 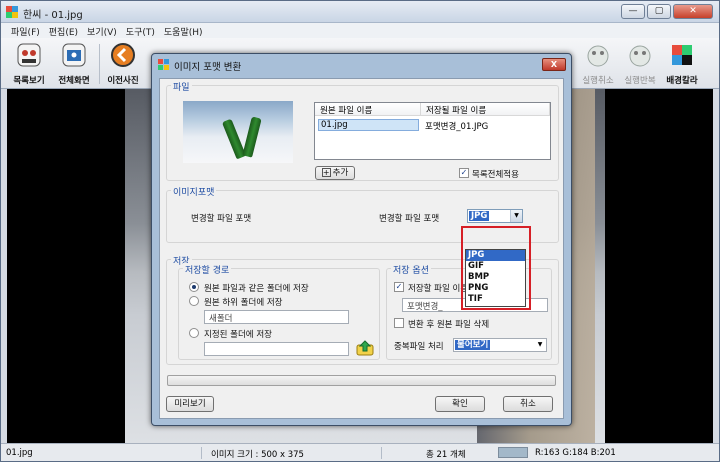 I want to click on fullscreen-button: 전체화면, so click(x=74, y=64).